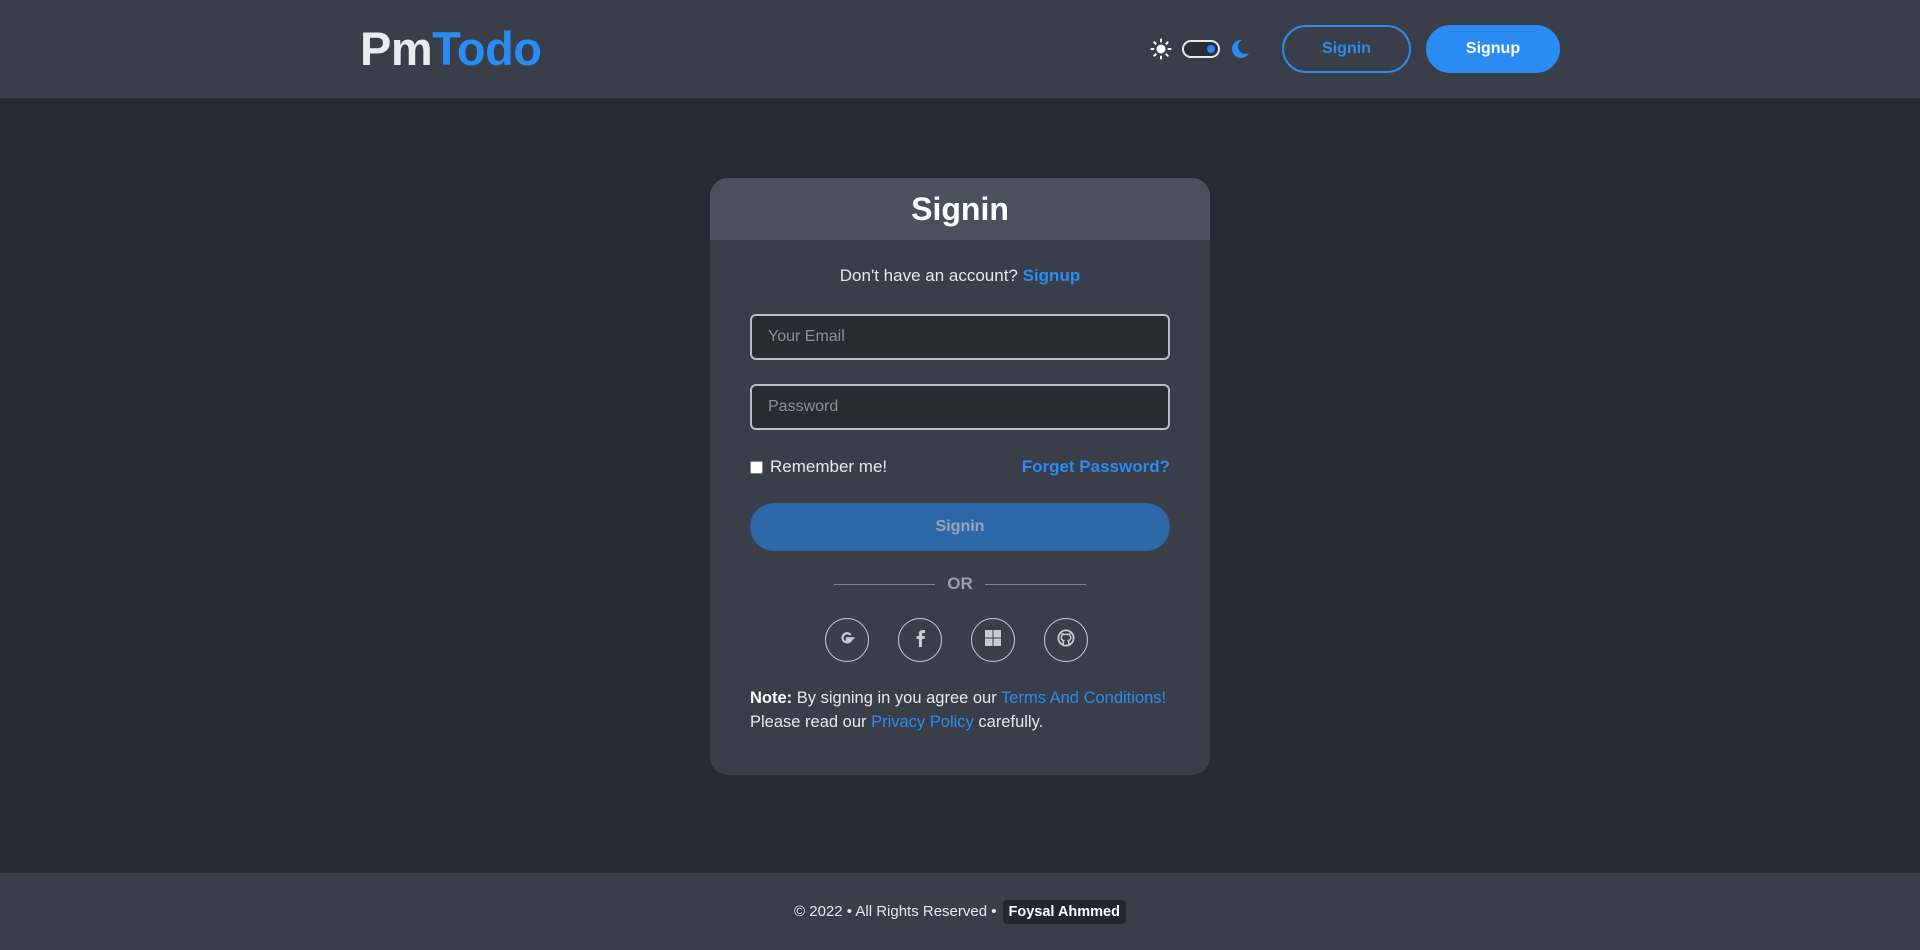 The image size is (1920, 950). What do you see at coordinates (829, 466) in the screenshot?
I see `remember-label: Remember me!` at bounding box center [829, 466].